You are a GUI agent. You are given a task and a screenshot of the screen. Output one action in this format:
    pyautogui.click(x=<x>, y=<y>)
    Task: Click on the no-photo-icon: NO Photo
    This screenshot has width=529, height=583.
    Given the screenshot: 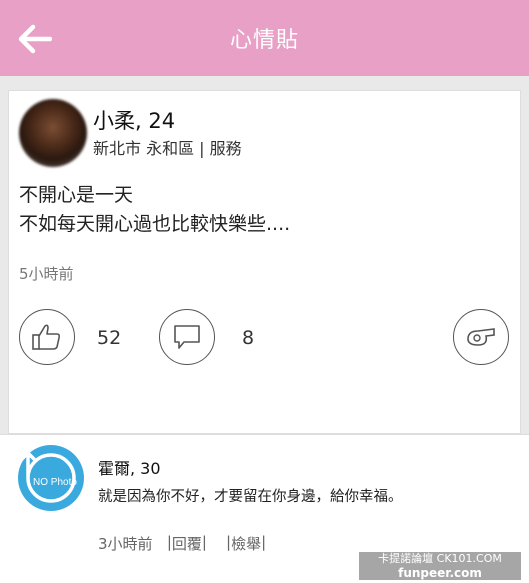 What is the action you would take?
    pyautogui.click(x=48, y=477)
    